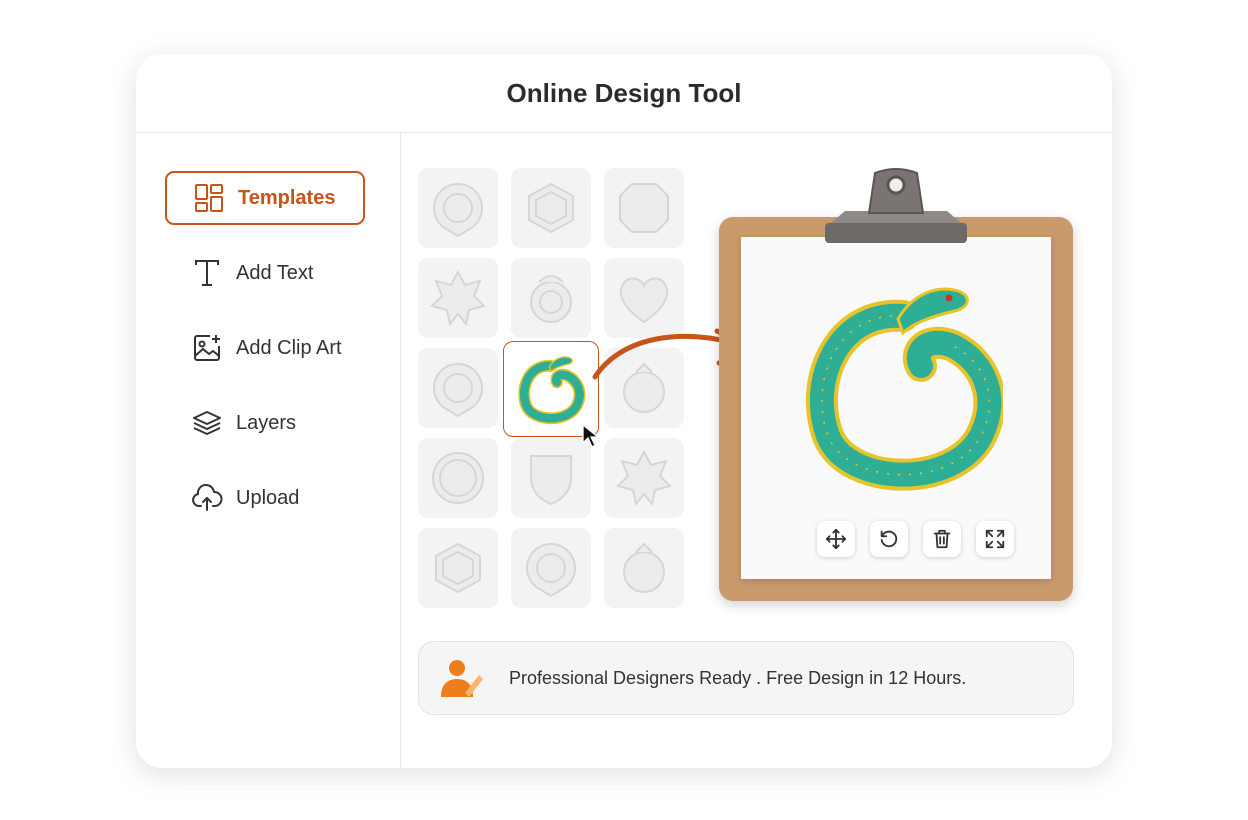  I want to click on header: Online Design Tool, so click(624, 93).